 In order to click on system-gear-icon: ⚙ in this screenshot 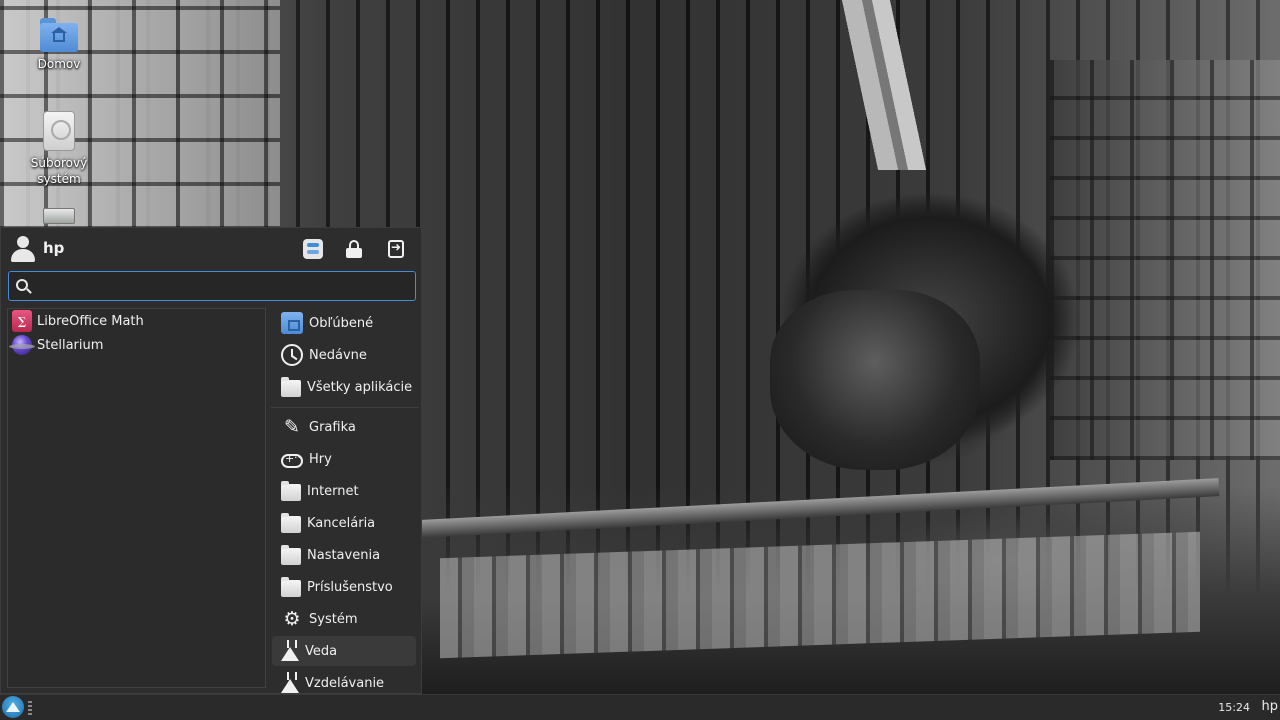, I will do `click(292, 619)`.